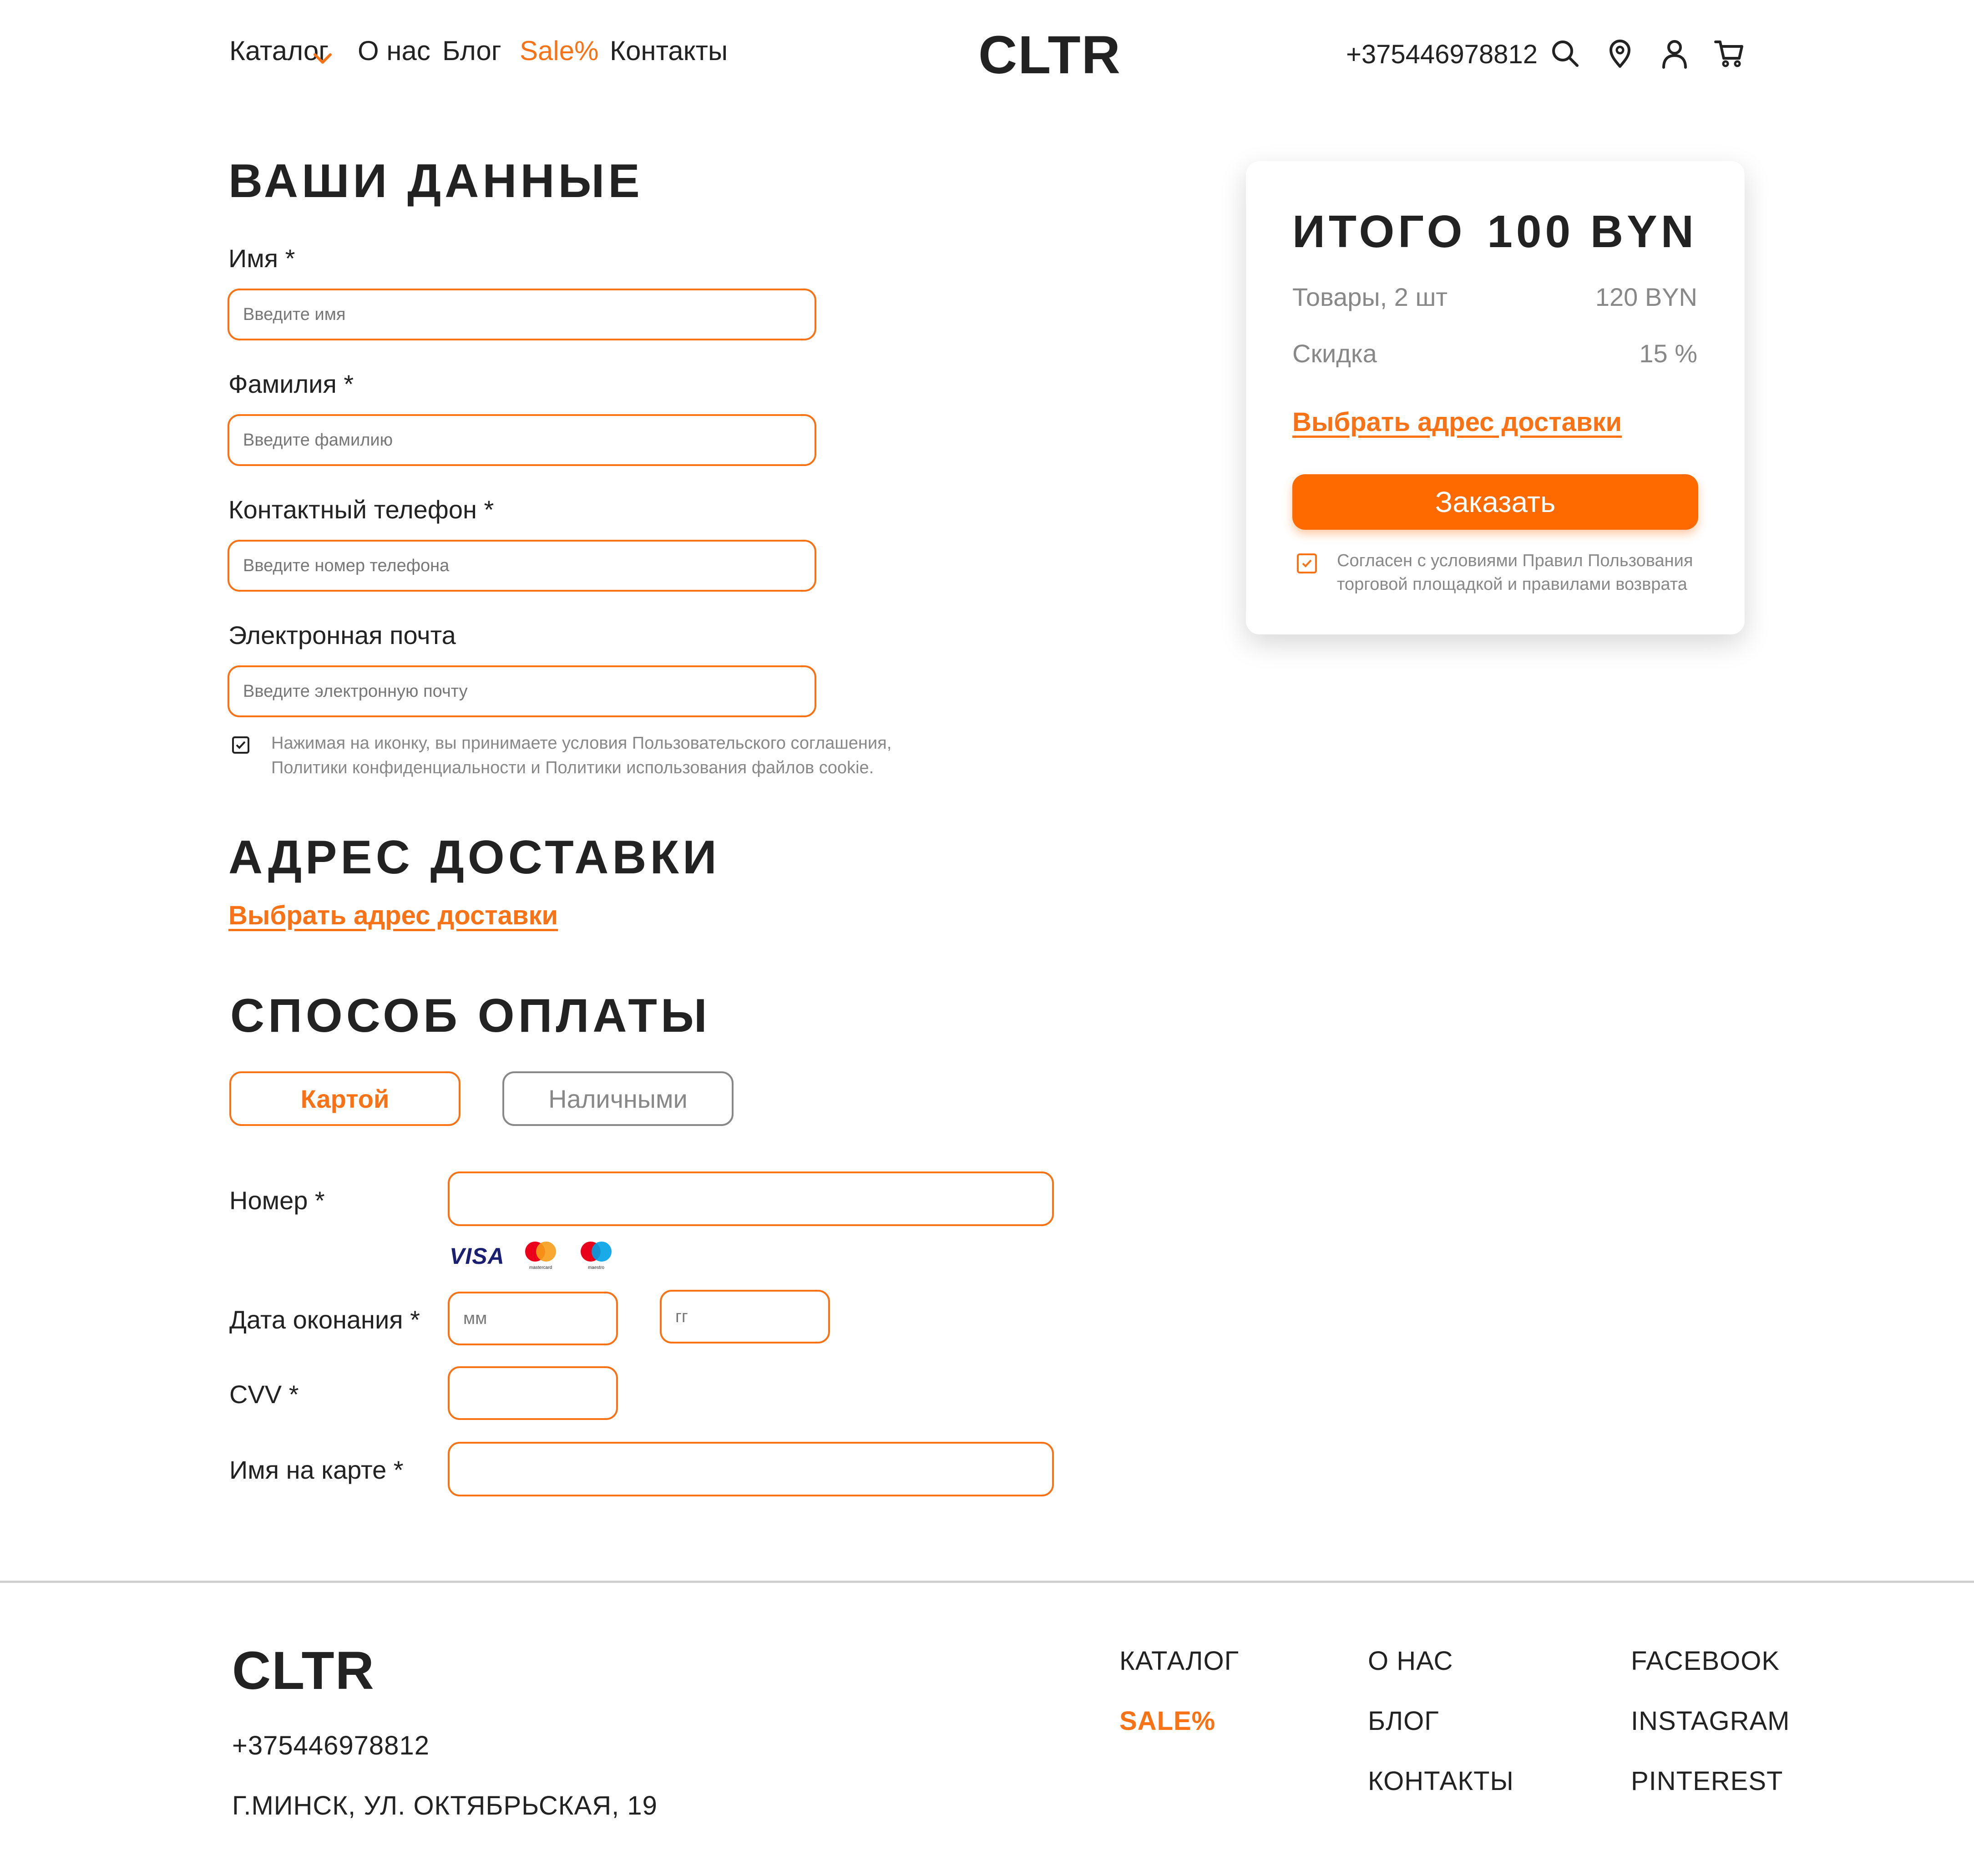 The image size is (1974, 1876). I want to click on discount-value: 15 %, so click(1668, 354).